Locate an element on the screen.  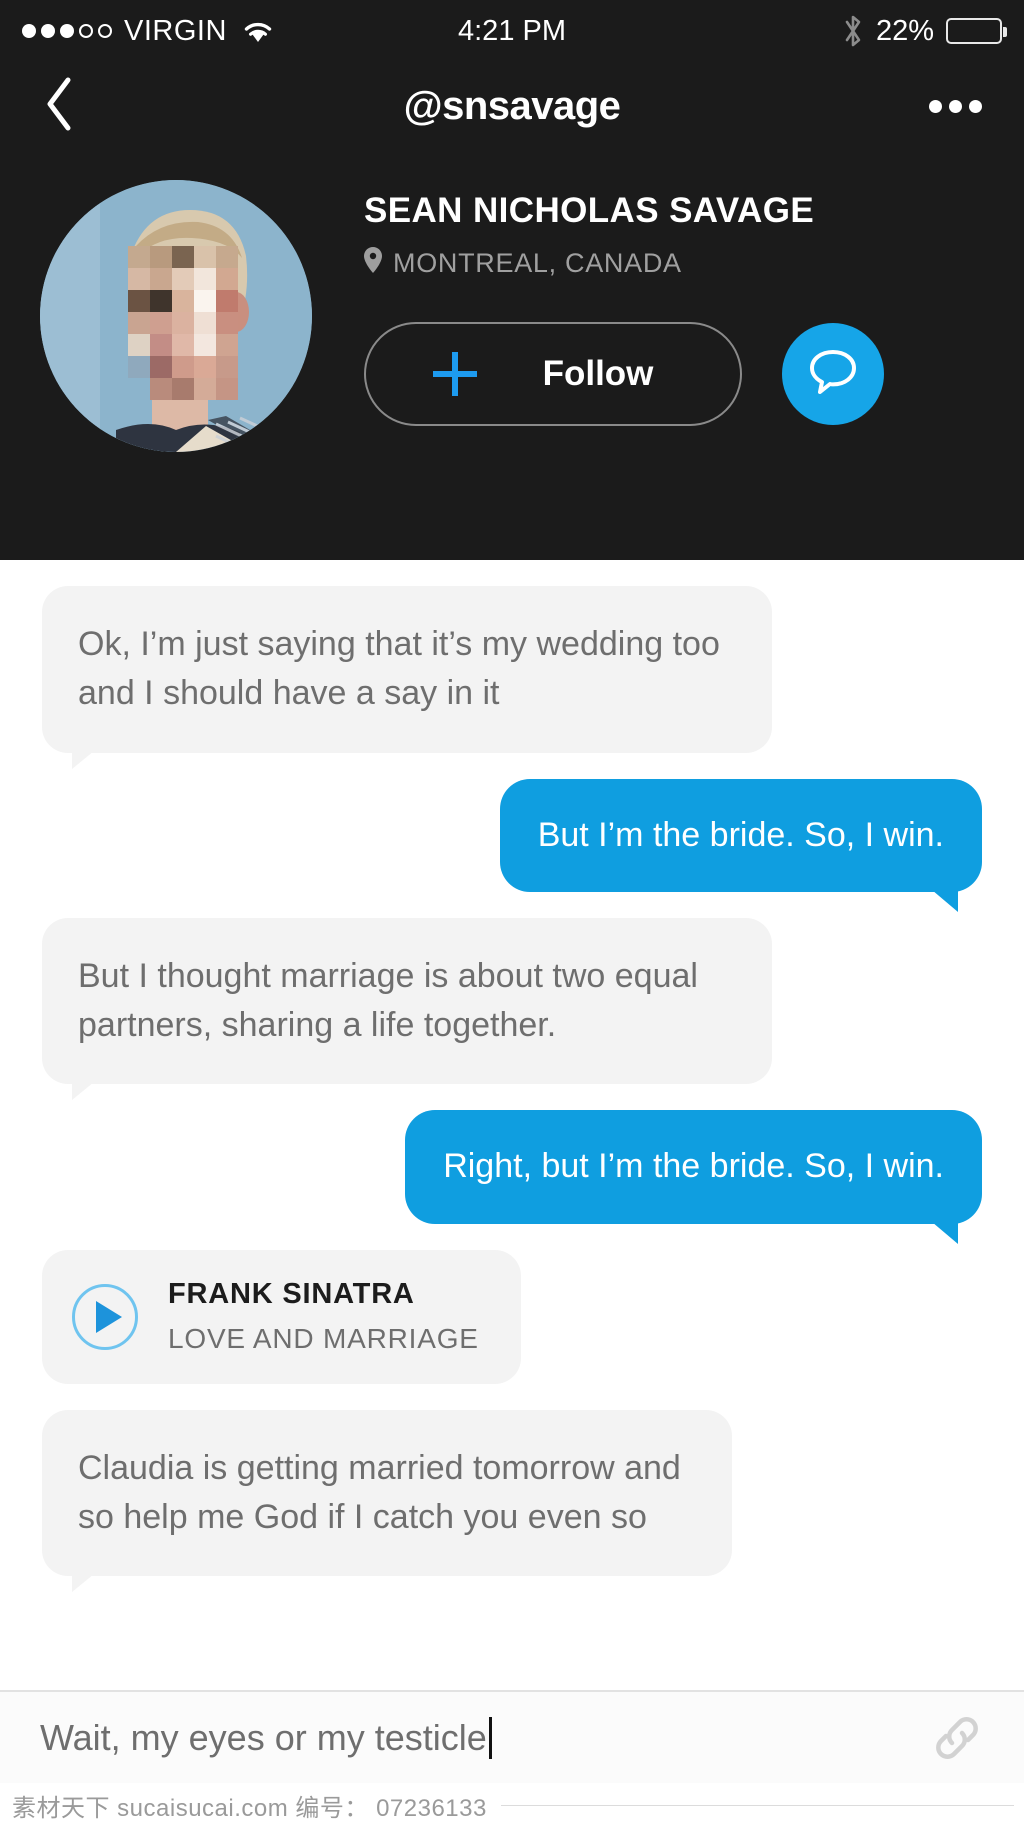
message-row: But I’m the bride. So, I win. is located at coordinates (512, 845).